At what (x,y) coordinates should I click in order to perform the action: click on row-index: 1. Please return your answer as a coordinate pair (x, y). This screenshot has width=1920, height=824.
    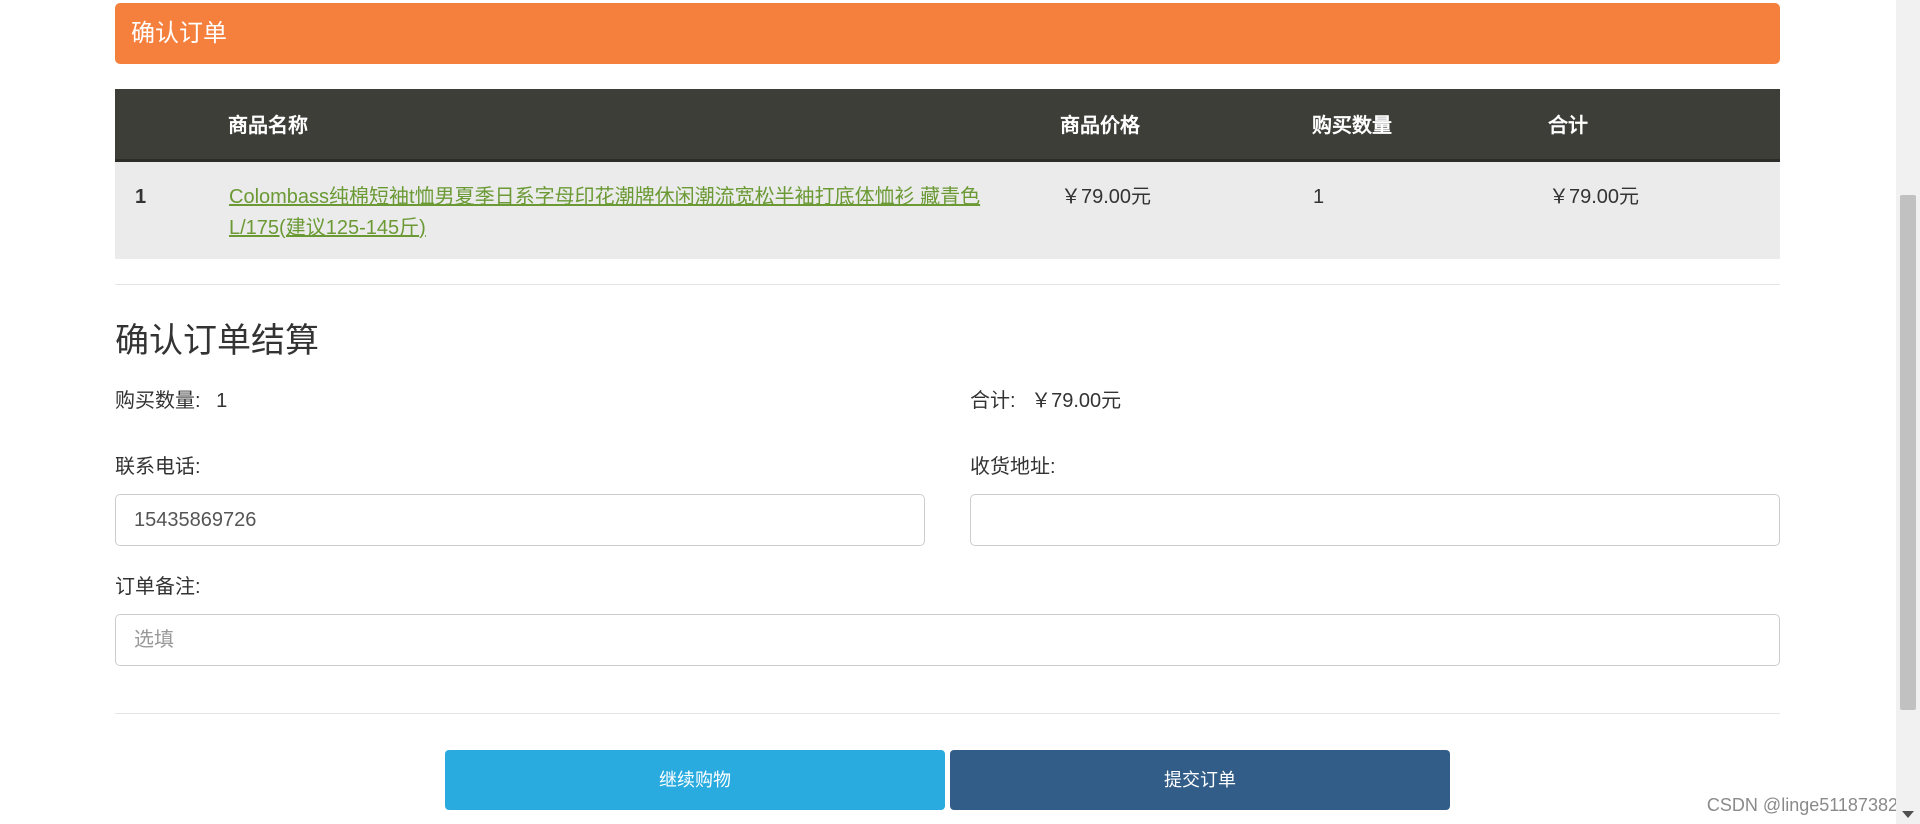
    Looking at the image, I should click on (141, 196).